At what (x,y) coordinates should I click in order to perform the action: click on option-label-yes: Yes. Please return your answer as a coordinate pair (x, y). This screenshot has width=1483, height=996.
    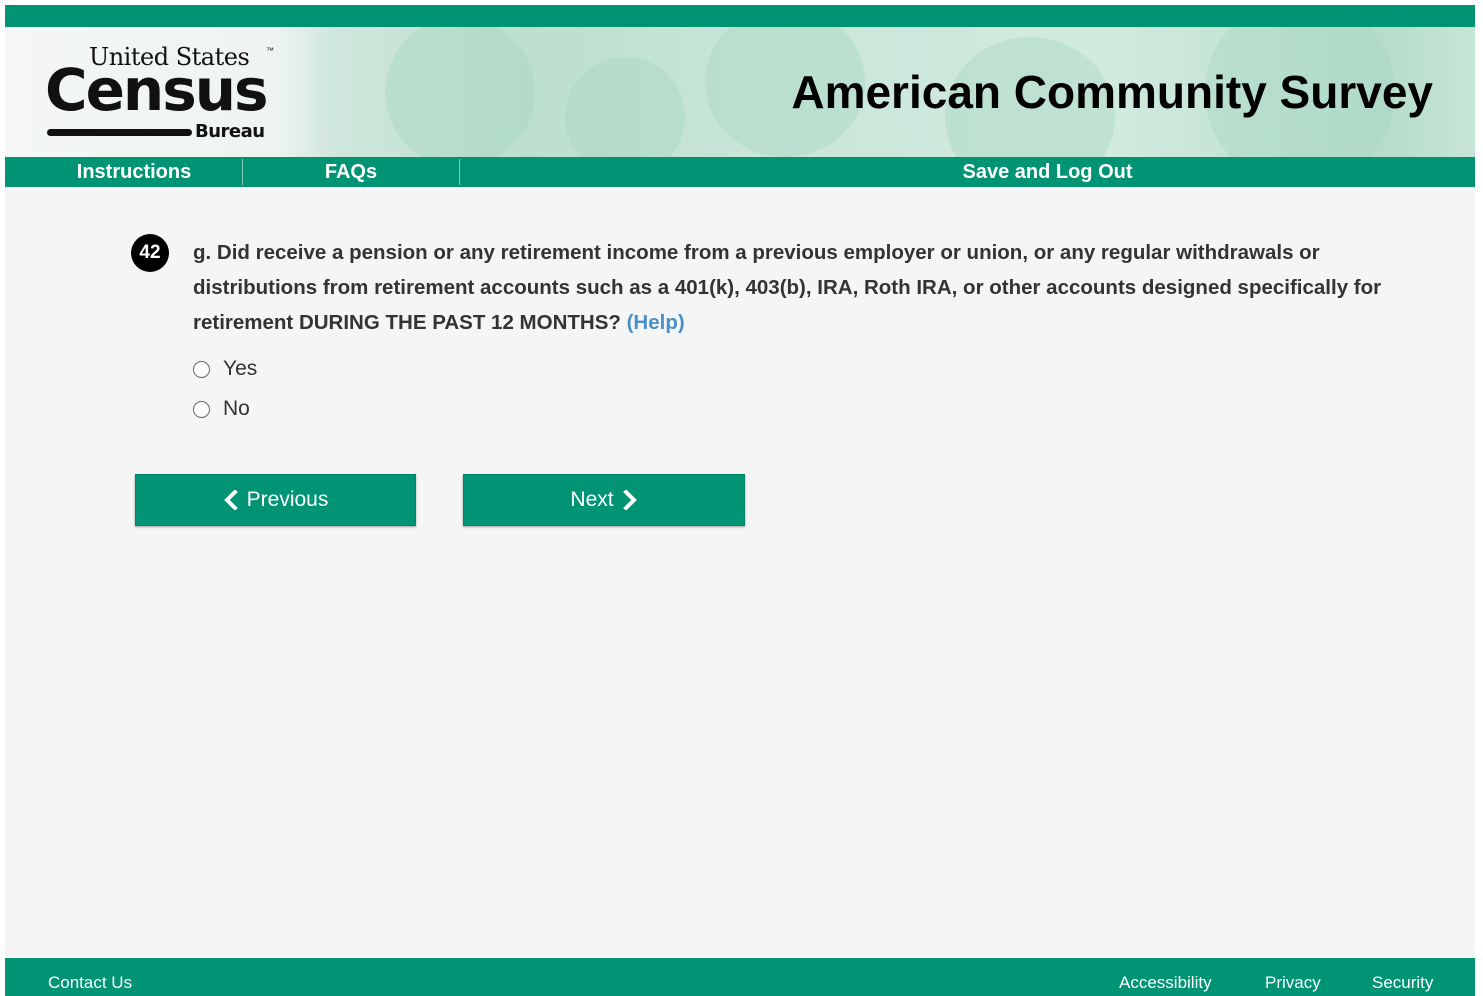
    Looking at the image, I should click on (240, 368).